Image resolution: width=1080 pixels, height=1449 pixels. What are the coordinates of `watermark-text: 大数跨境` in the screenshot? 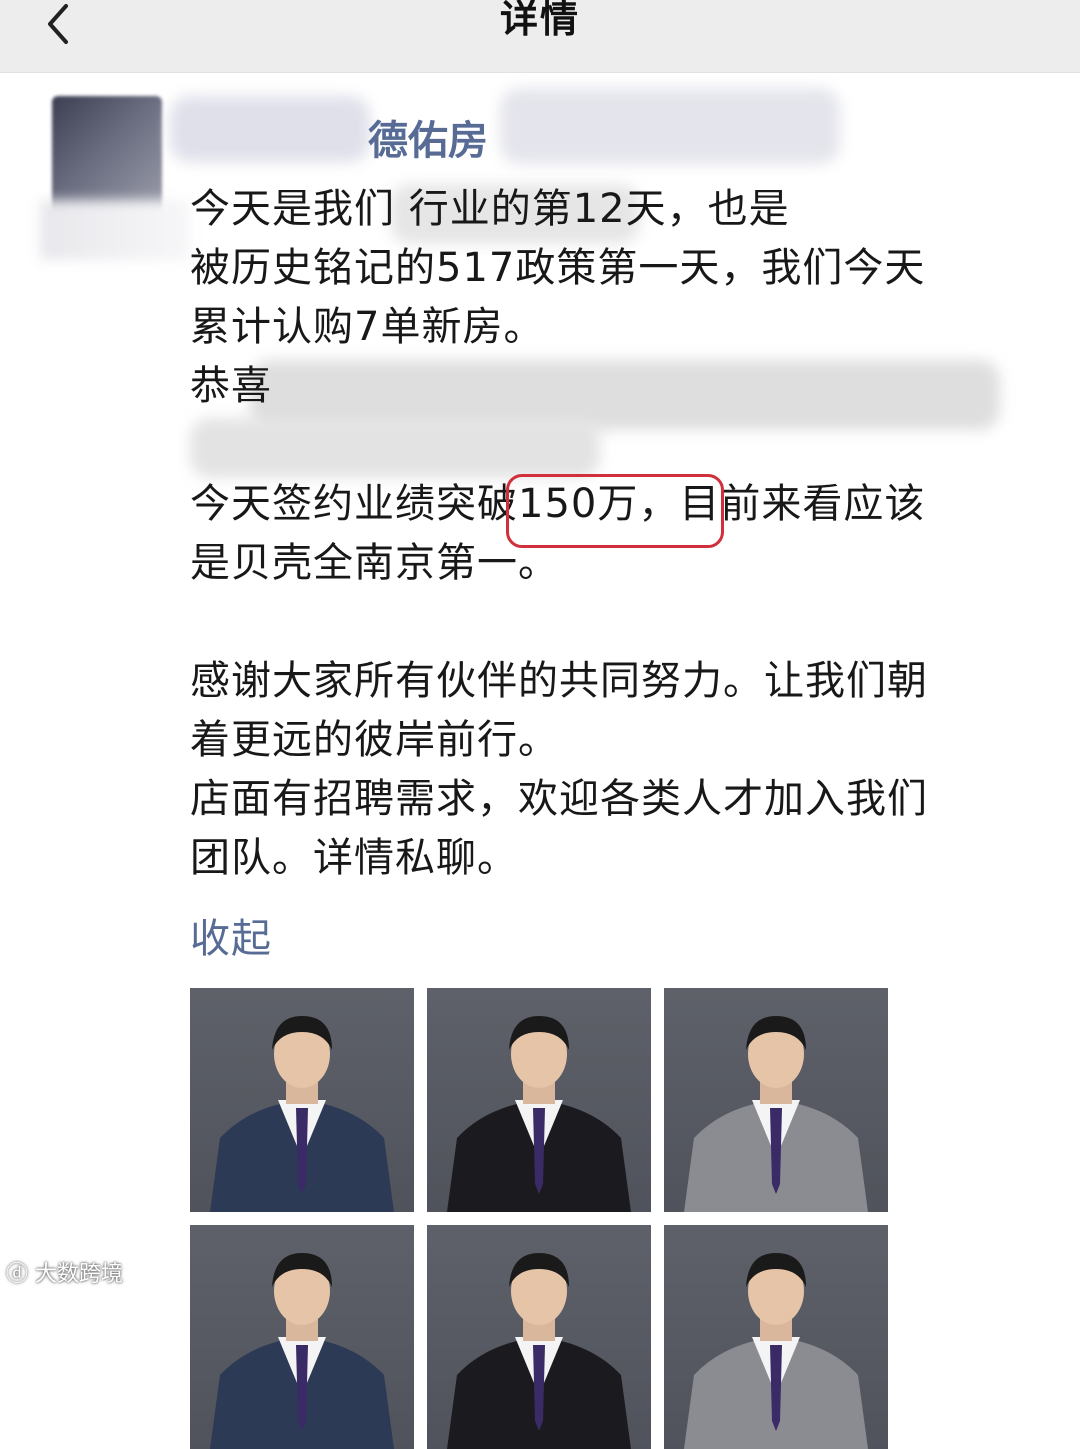 It's located at (79, 1274).